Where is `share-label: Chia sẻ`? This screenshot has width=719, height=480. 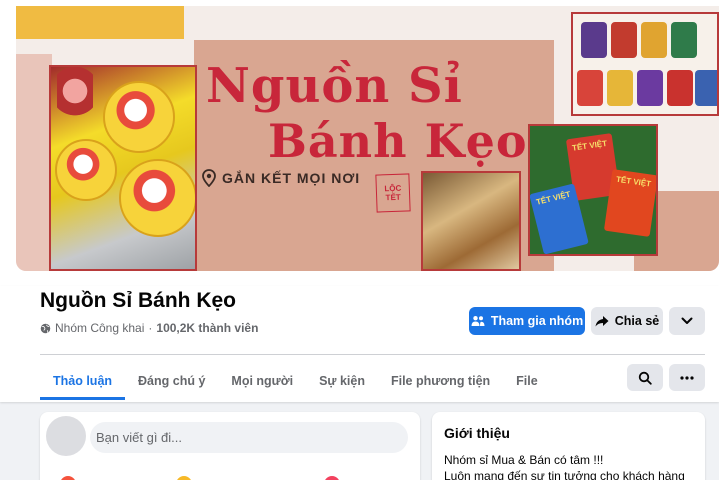
share-label: Chia sẻ is located at coordinates (637, 321).